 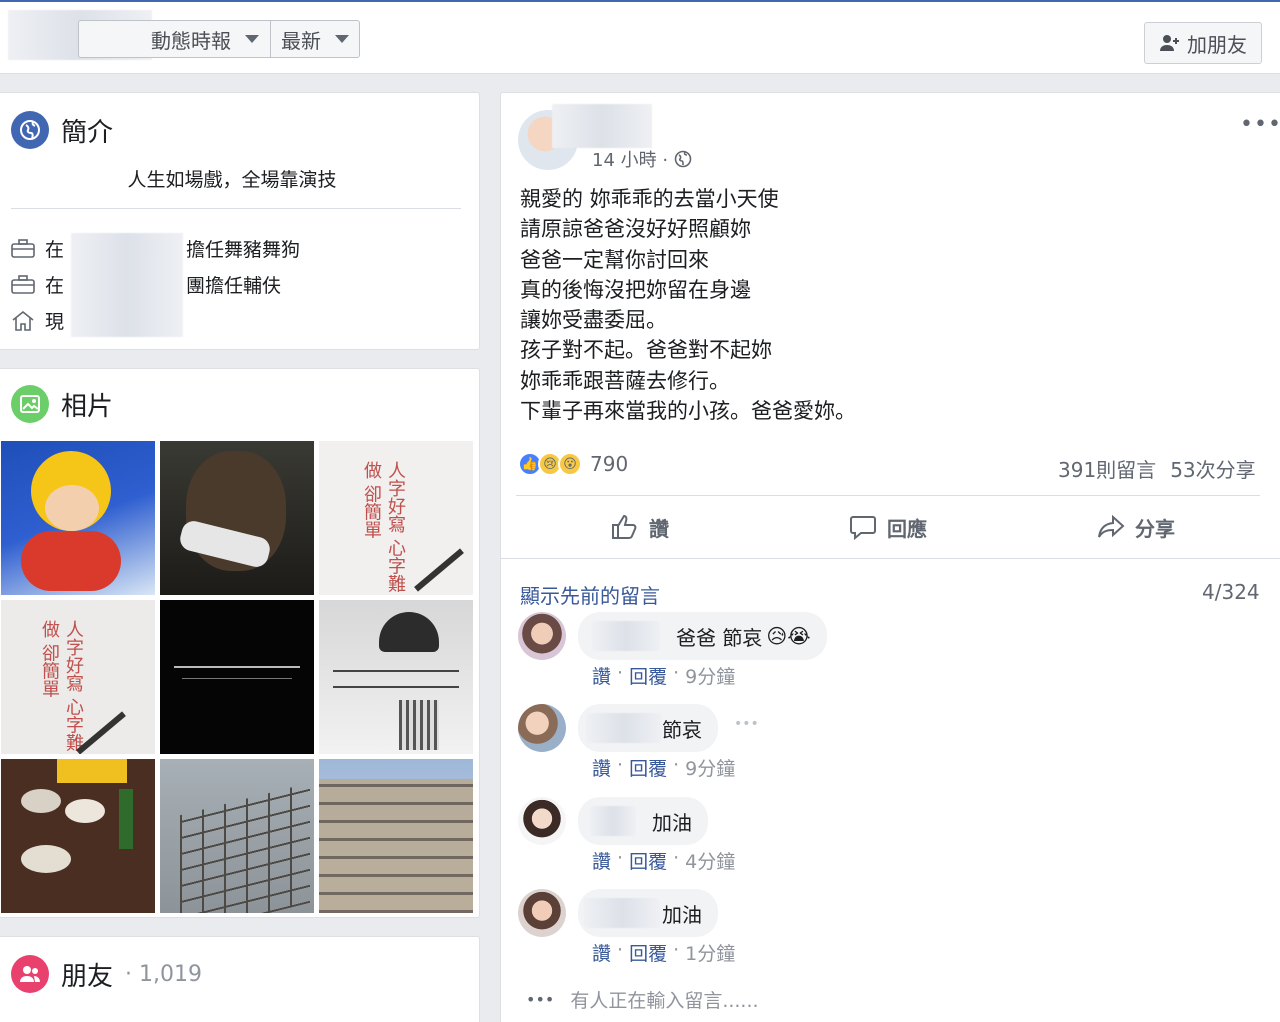 I want to click on work-1-prefix: 在, so click(x=55, y=250).